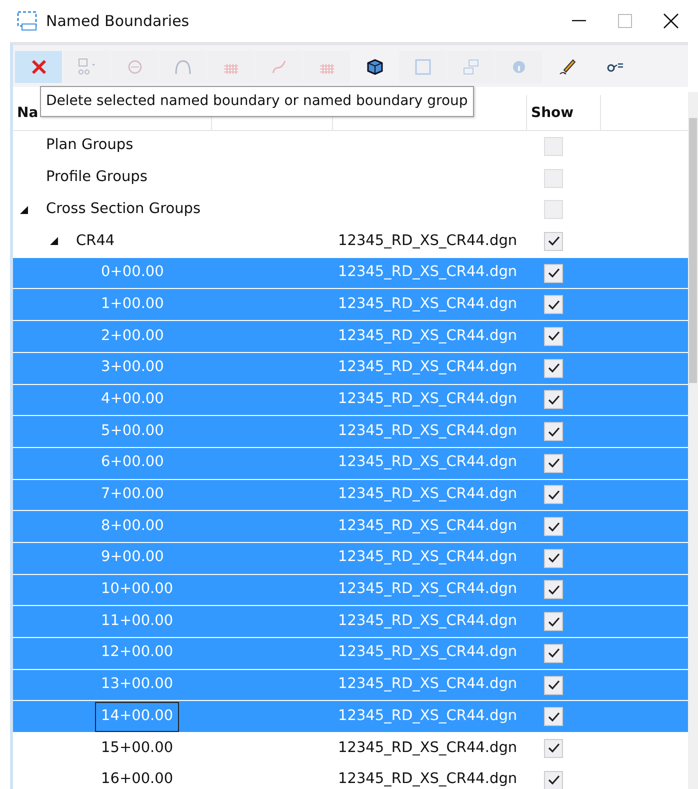 This screenshot has height=789, width=698. I want to click on delete-icon, so click(39, 67).